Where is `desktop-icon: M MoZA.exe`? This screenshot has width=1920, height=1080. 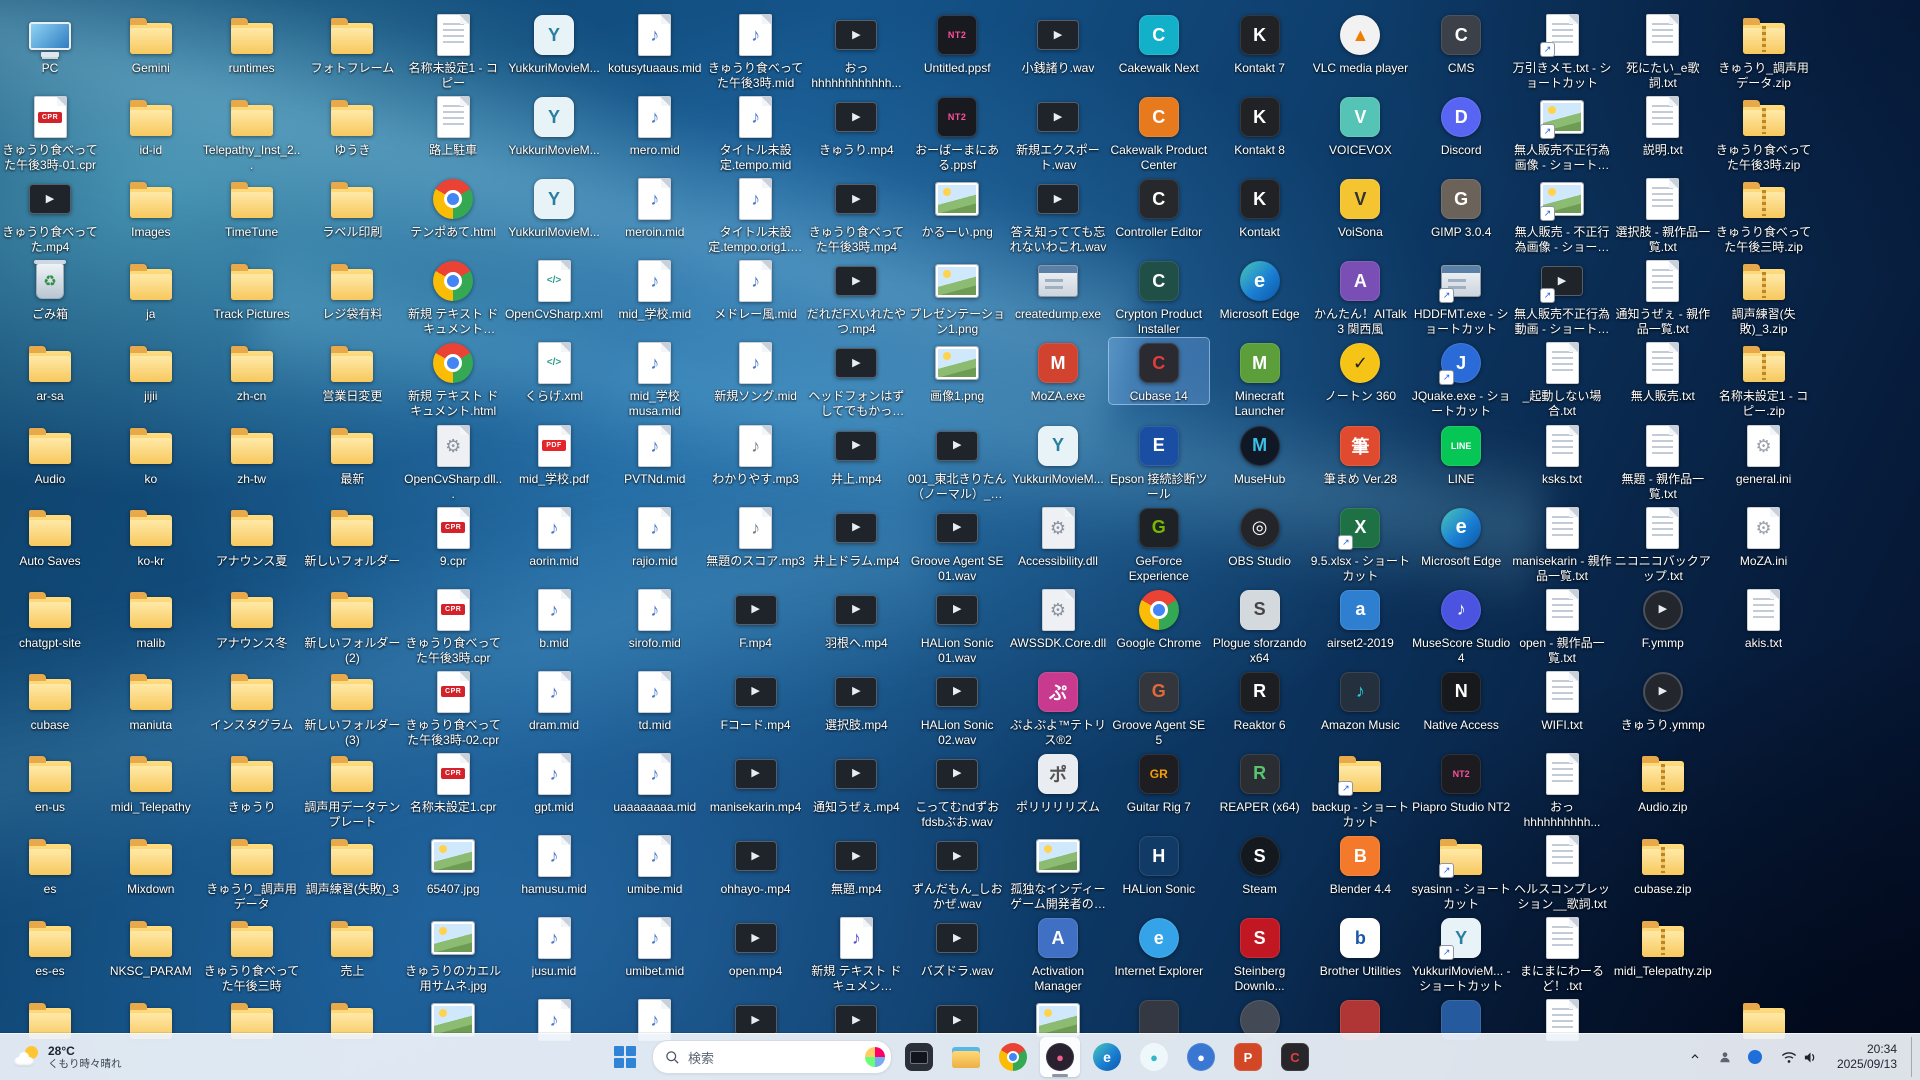
desktop-icon: M MoZA.exe is located at coordinates (1058, 371).